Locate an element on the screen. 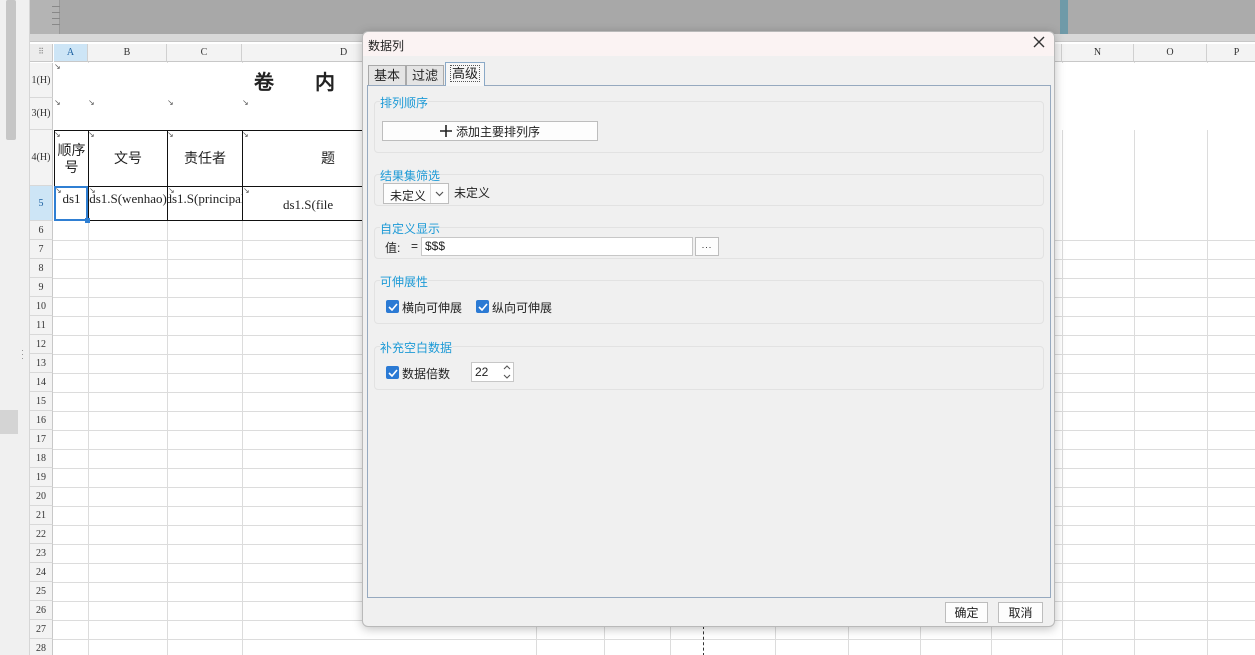 The height and width of the screenshot is (655, 1255). row-header: 17 is located at coordinates (41, 439).